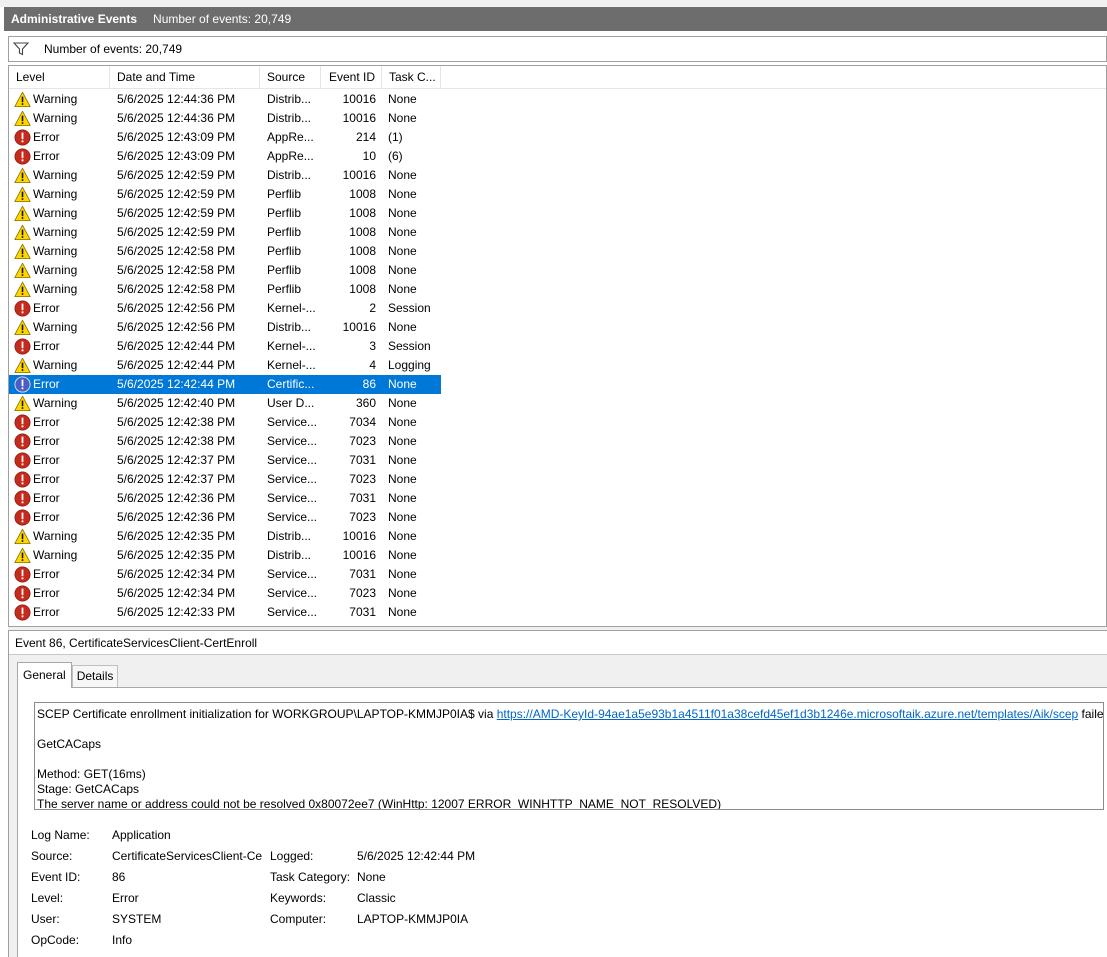 The image size is (1107, 957). Describe the element at coordinates (21, 49) in the screenshot. I see `filter-icon` at that location.